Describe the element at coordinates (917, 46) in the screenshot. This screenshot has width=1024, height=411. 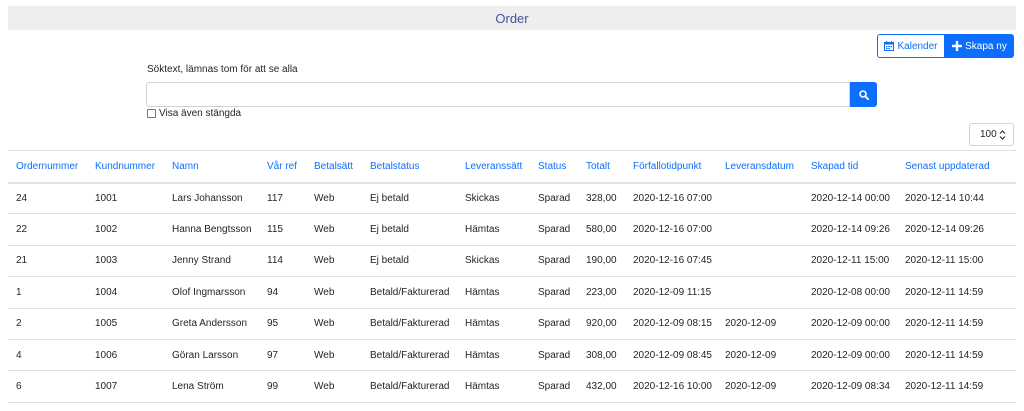
I see `calendar-button-label: Kalender` at that location.